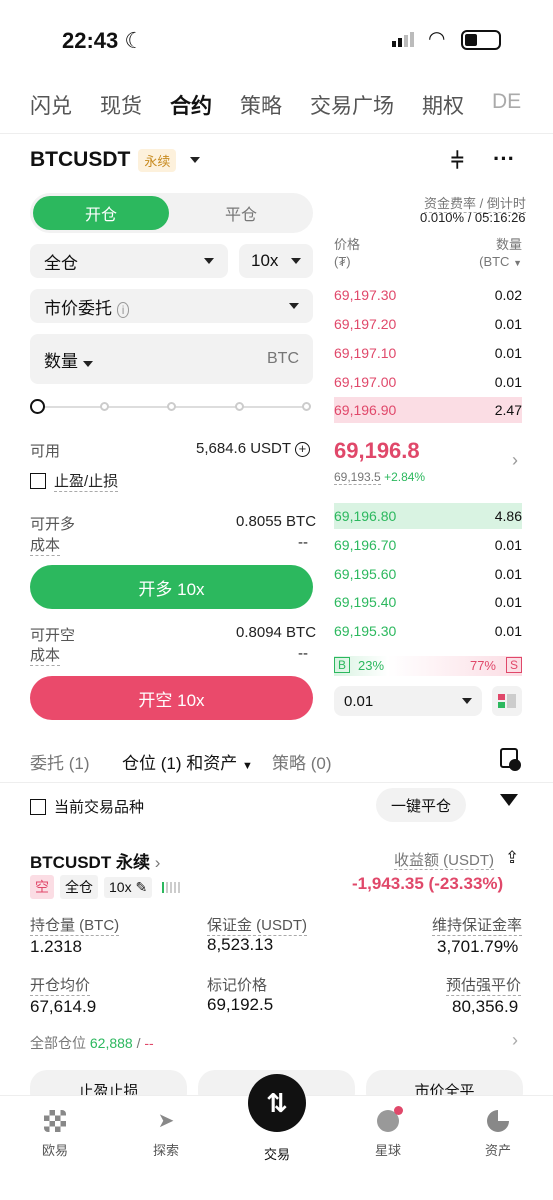  Describe the element at coordinates (478, 946) in the screenshot. I see `mmr-value: 3,701.79%` at that location.